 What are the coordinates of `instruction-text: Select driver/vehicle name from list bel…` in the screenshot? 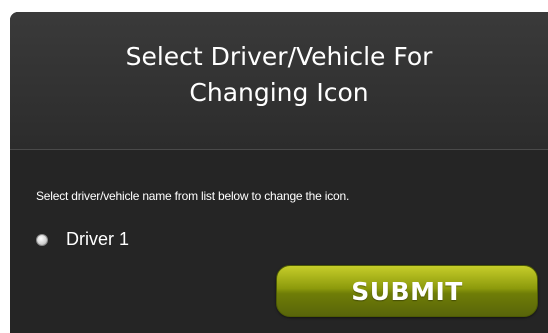 It's located at (193, 196).